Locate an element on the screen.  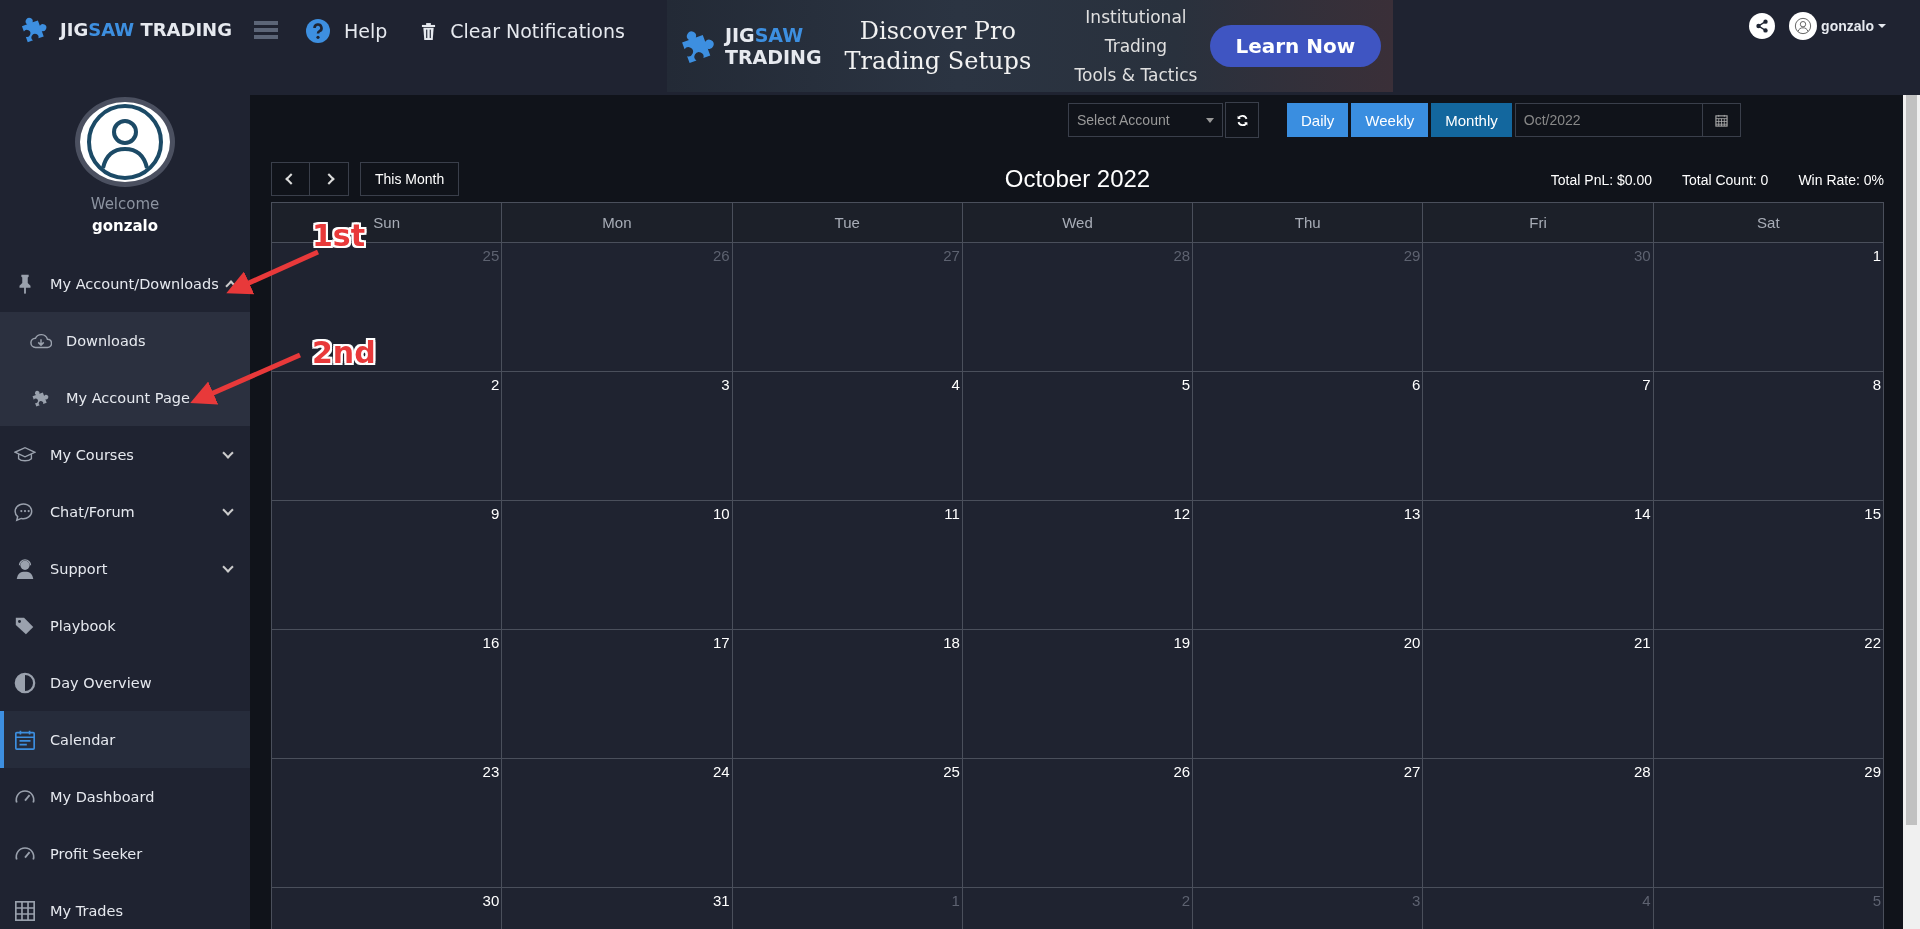
banner-tagline: Tools & Tactics is located at coordinates (1136, 75).